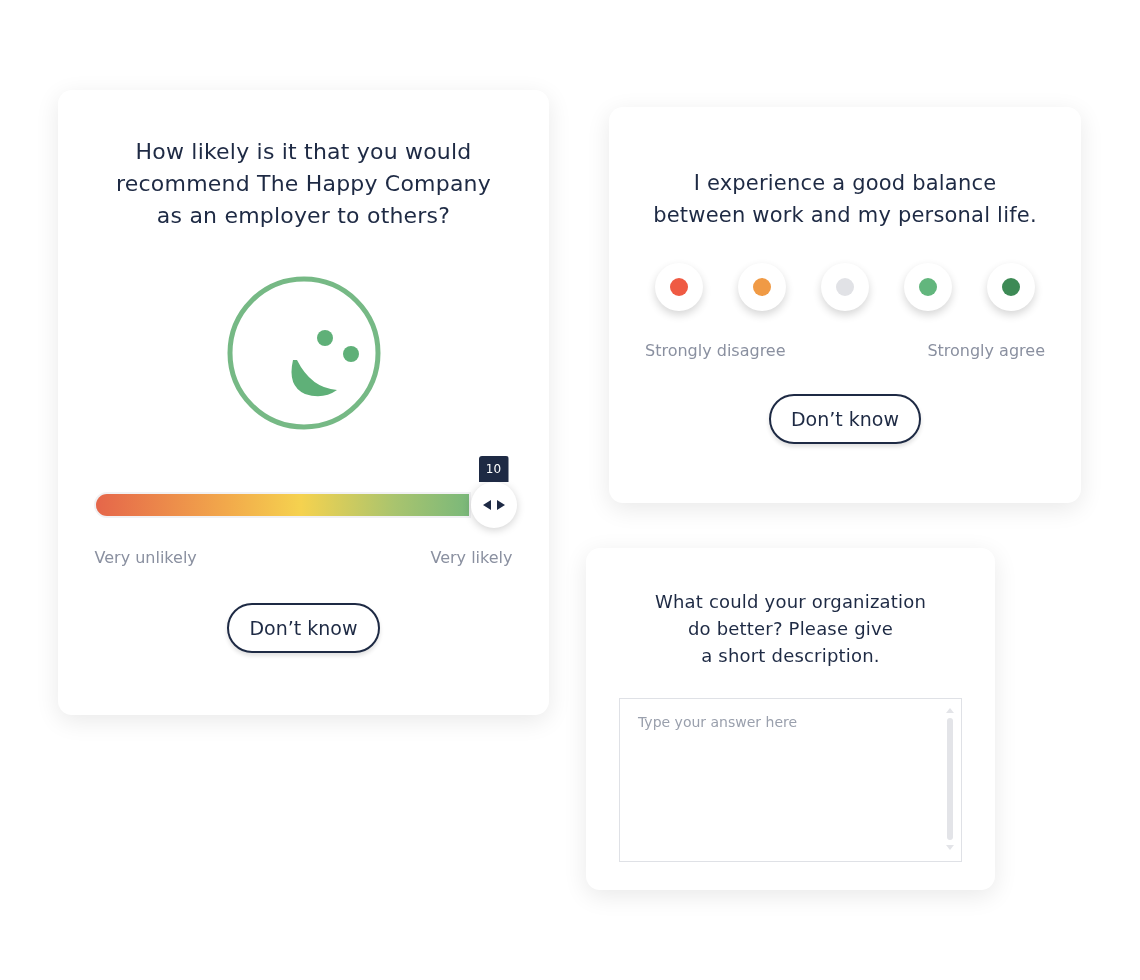 The image size is (1140, 980). Describe the element at coordinates (493, 505) in the screenshot. I see `left-right-arrows-icon` at that location.